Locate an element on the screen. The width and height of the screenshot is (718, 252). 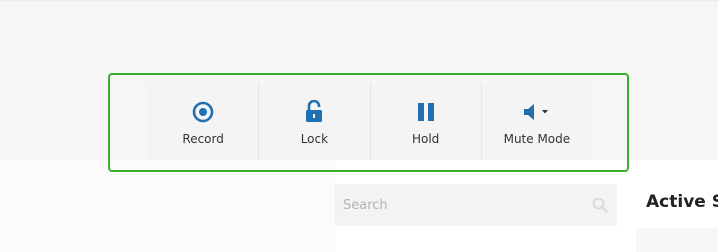
mute-mode-icon is located at coordinates (537, 112).